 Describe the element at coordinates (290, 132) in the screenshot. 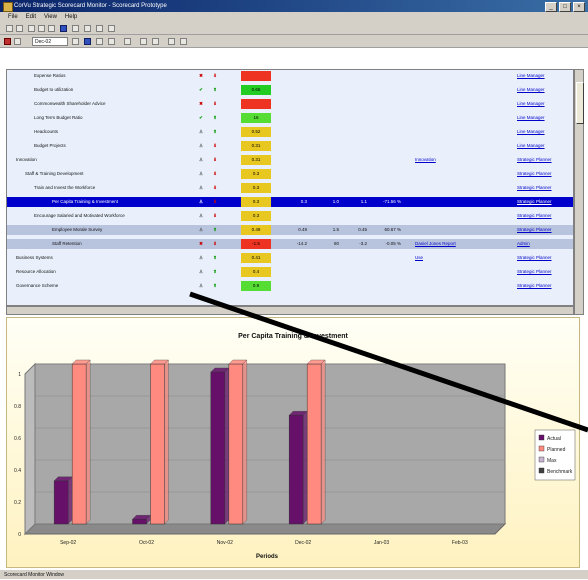

I see `table-row: Headcounts ♙ ⬆ 0.52 Line Manager` at that location.